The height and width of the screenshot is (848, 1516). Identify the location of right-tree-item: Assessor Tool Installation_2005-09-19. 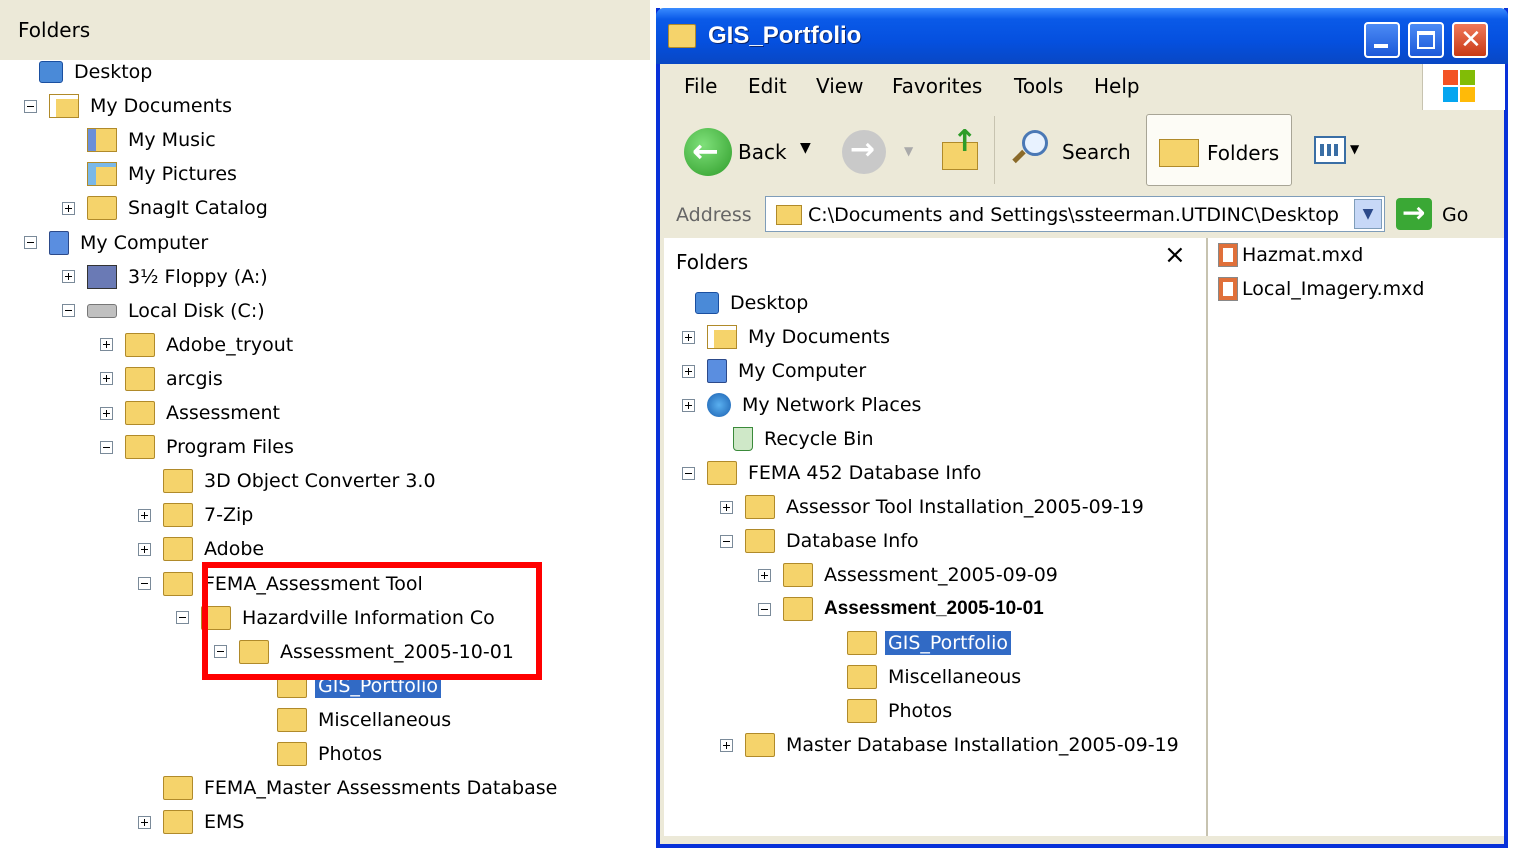
(933, 507).